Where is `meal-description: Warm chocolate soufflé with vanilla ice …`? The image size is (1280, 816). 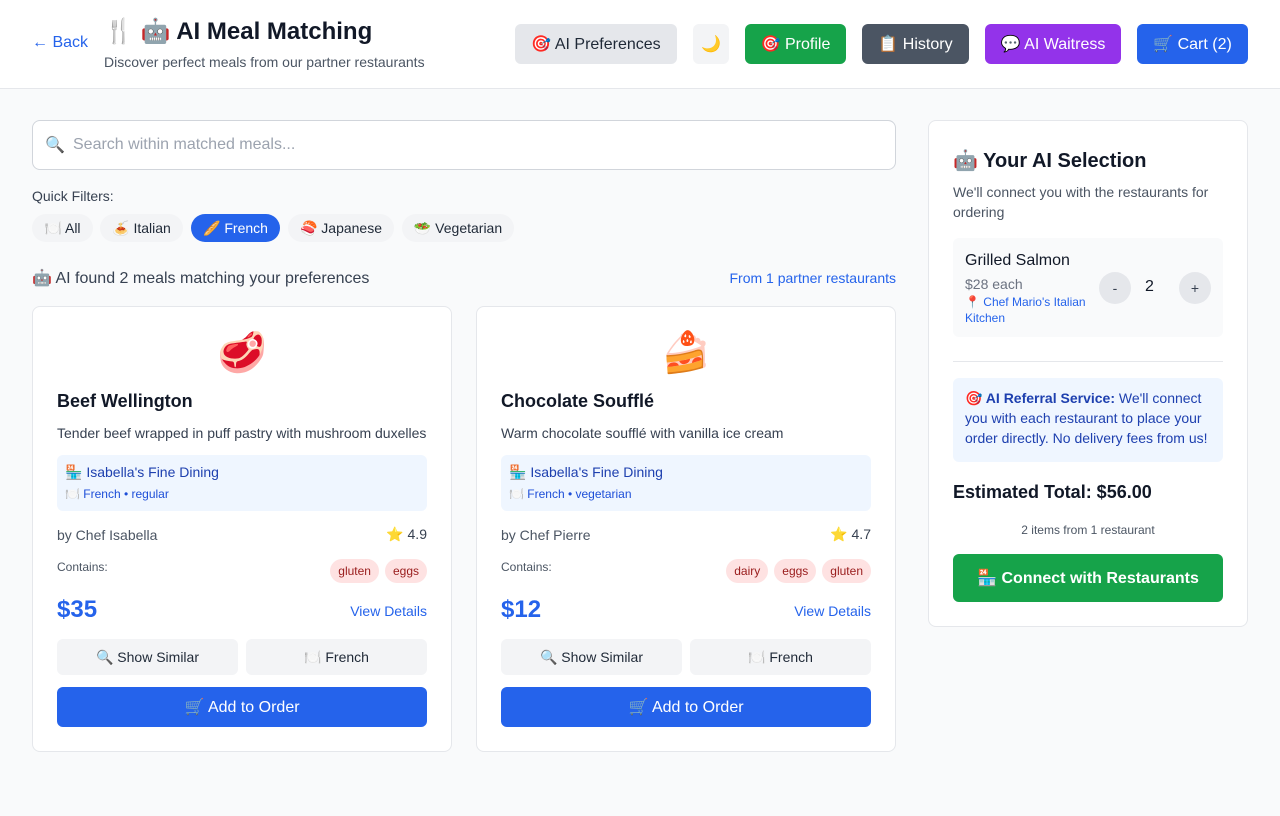
meal-description: Warm chocolate soufflé with vanilla ice … is located at coordinates (642, 433).